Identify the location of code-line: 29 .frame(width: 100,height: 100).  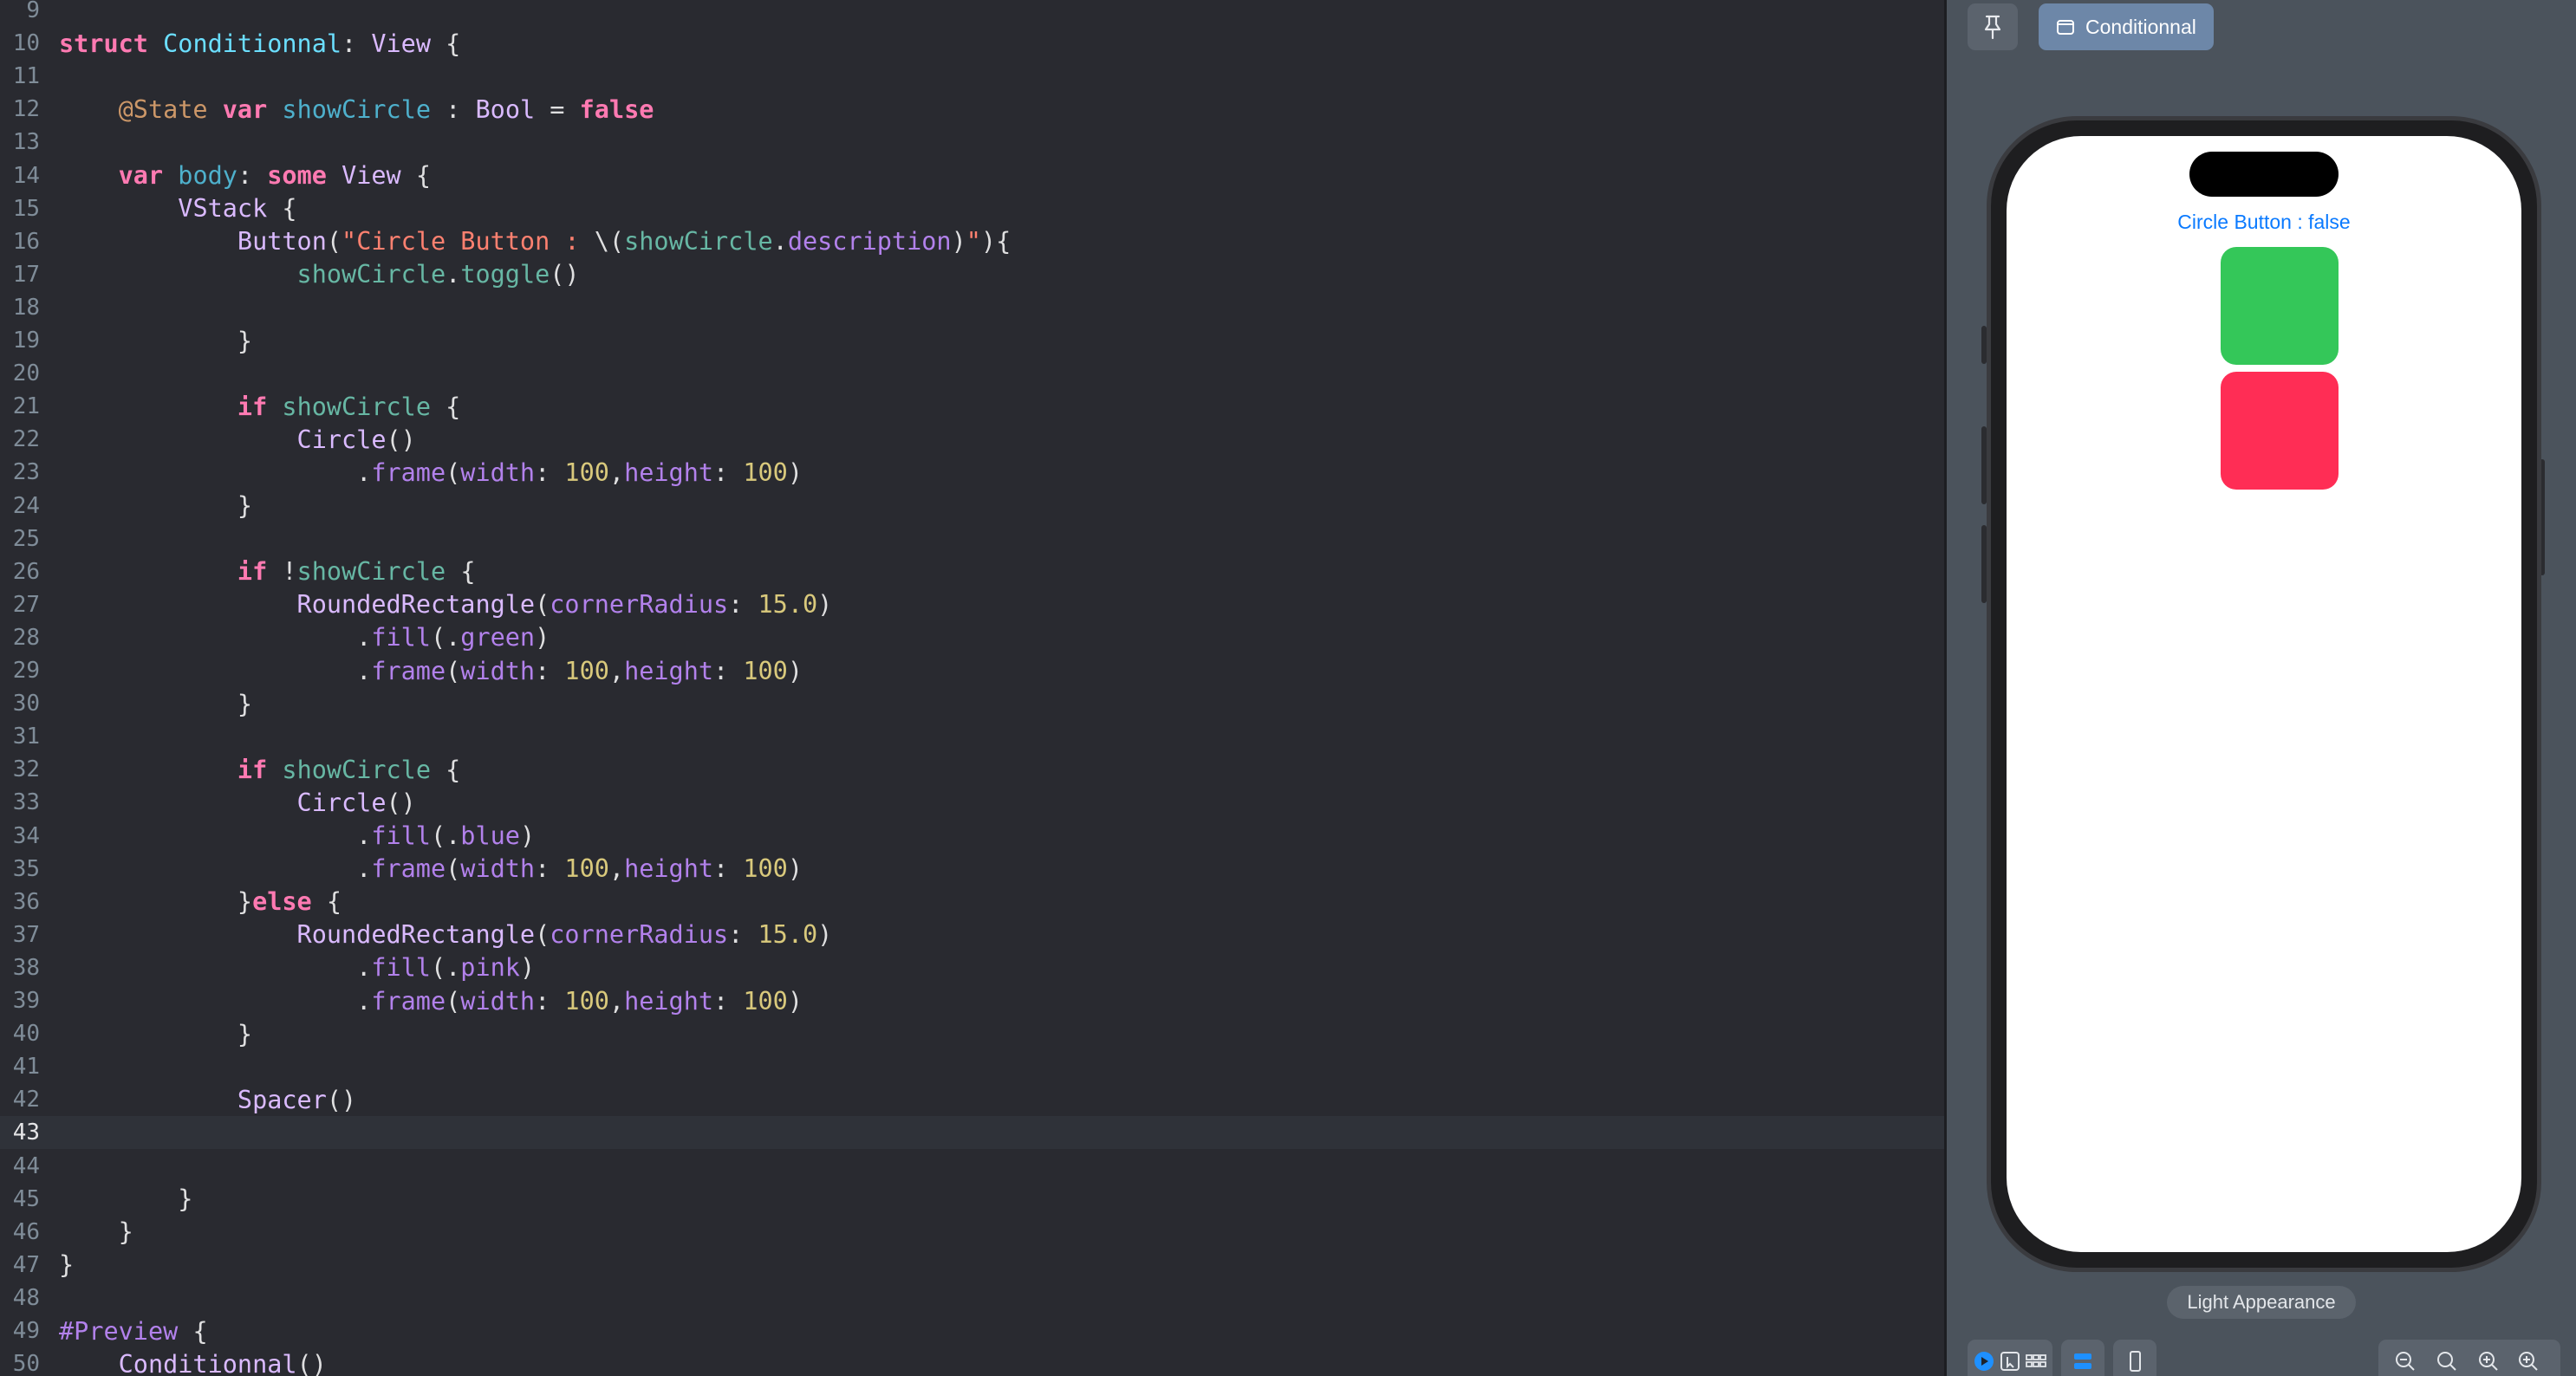
(972, 671).